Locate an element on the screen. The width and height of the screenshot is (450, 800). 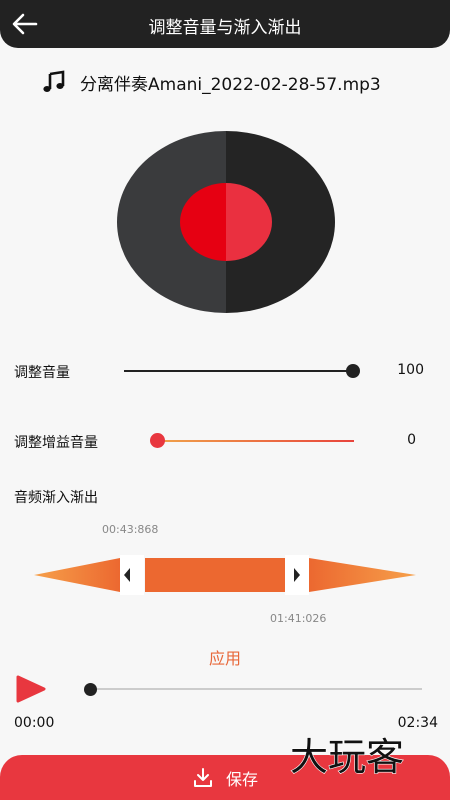
fade-end-time: 01:41:026 is located at coordinates (298, 618).